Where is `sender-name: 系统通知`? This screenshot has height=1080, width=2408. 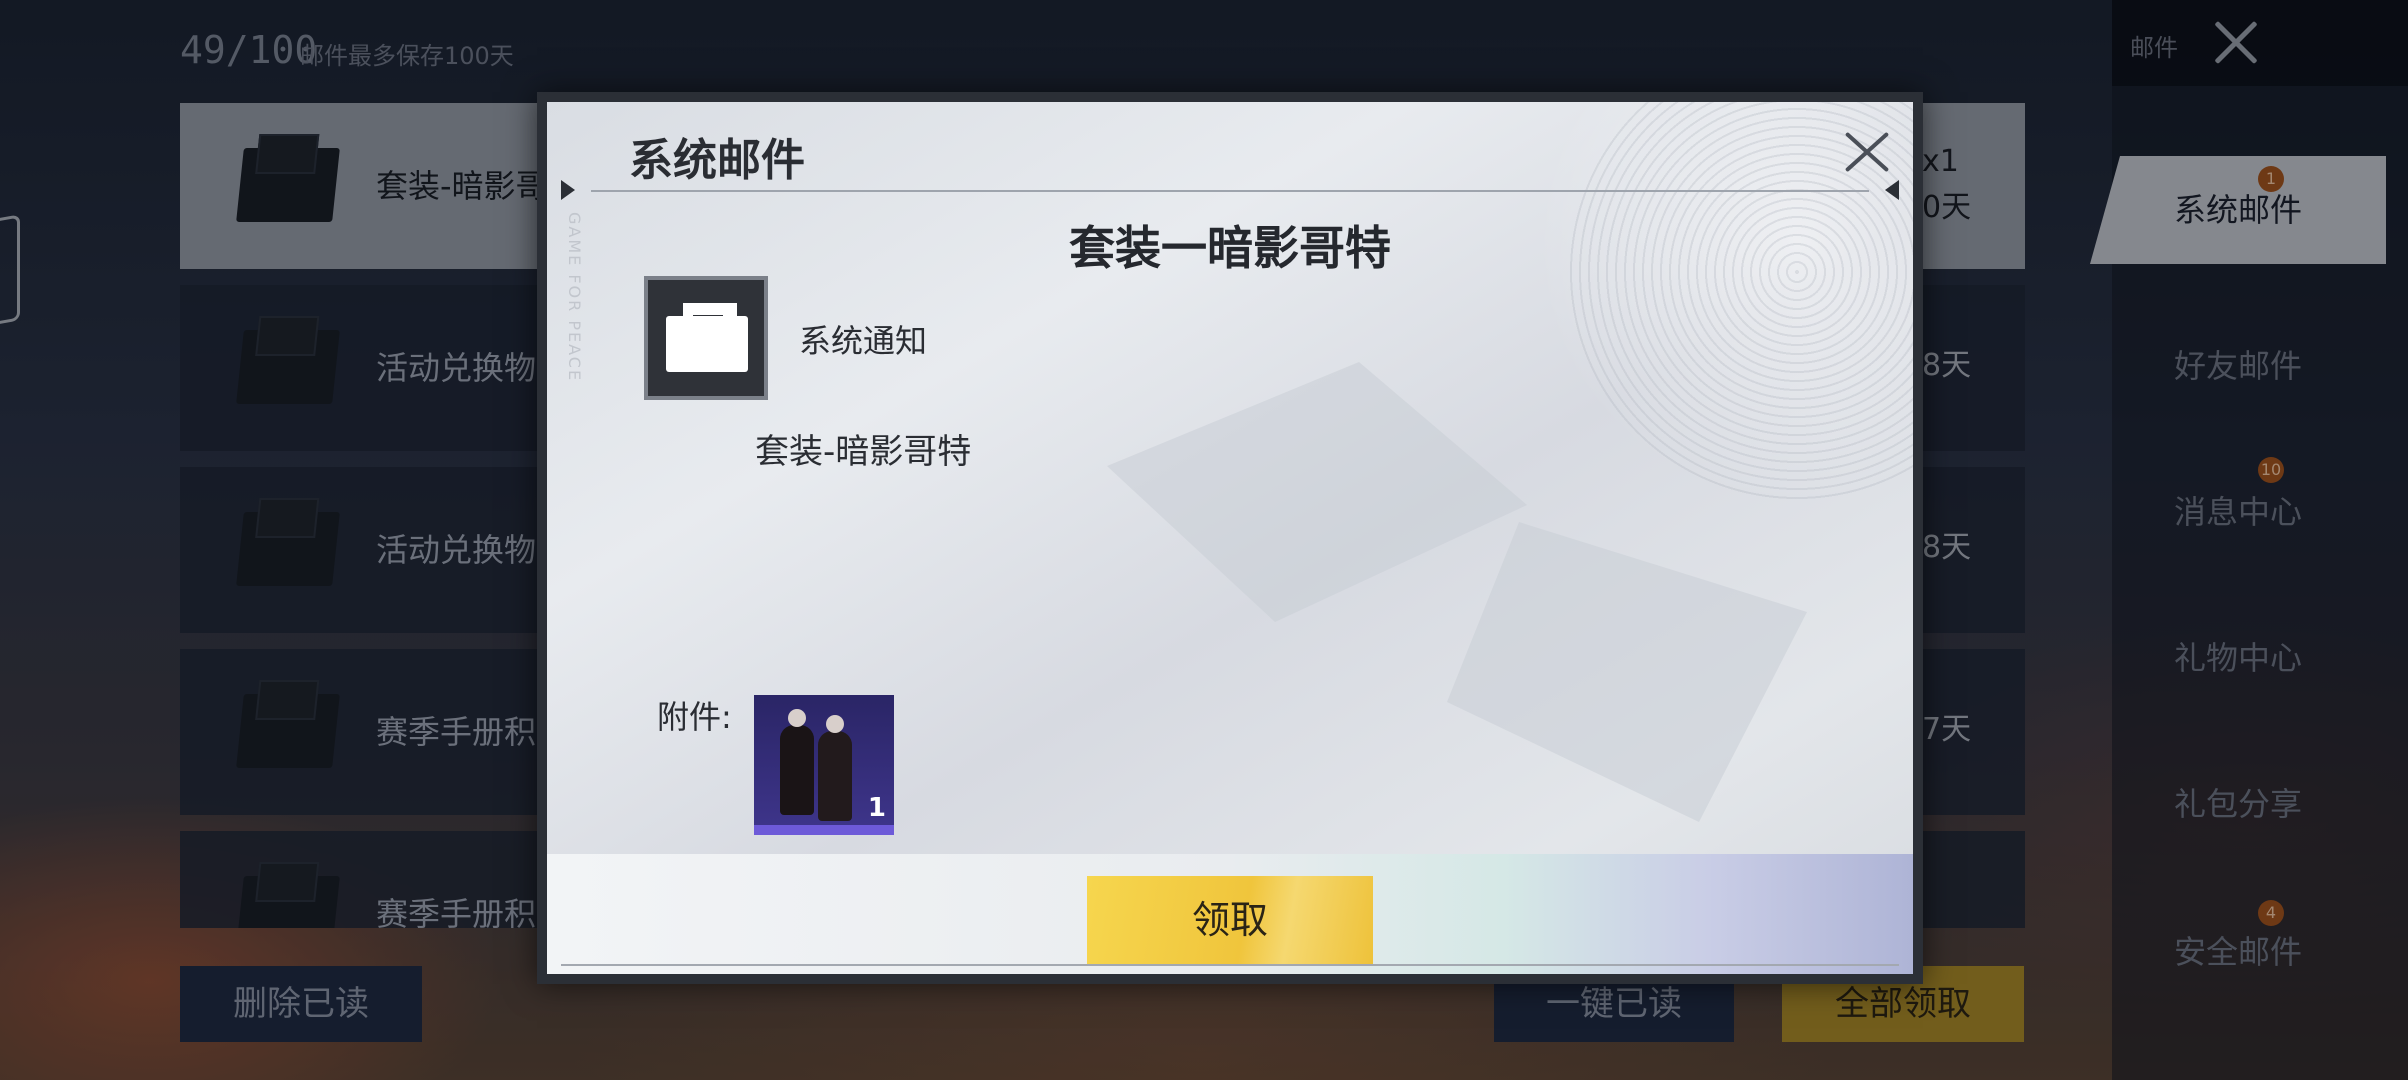 sender-name: 系统通知 is located at coordinates (863, 341).